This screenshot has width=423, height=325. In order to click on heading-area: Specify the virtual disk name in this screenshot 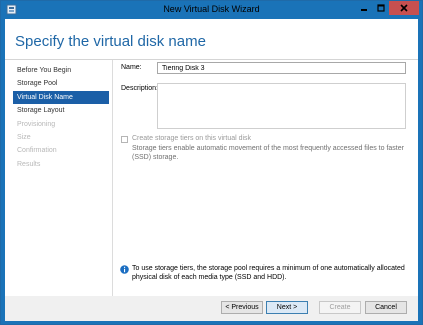, I will do `click(211, 39)`.